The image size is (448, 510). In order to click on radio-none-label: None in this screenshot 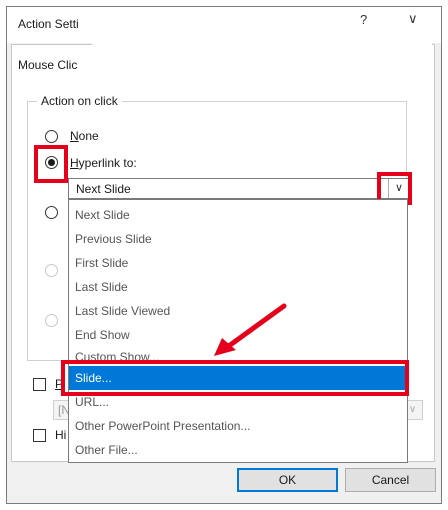, I will do `click(84, 136)`.